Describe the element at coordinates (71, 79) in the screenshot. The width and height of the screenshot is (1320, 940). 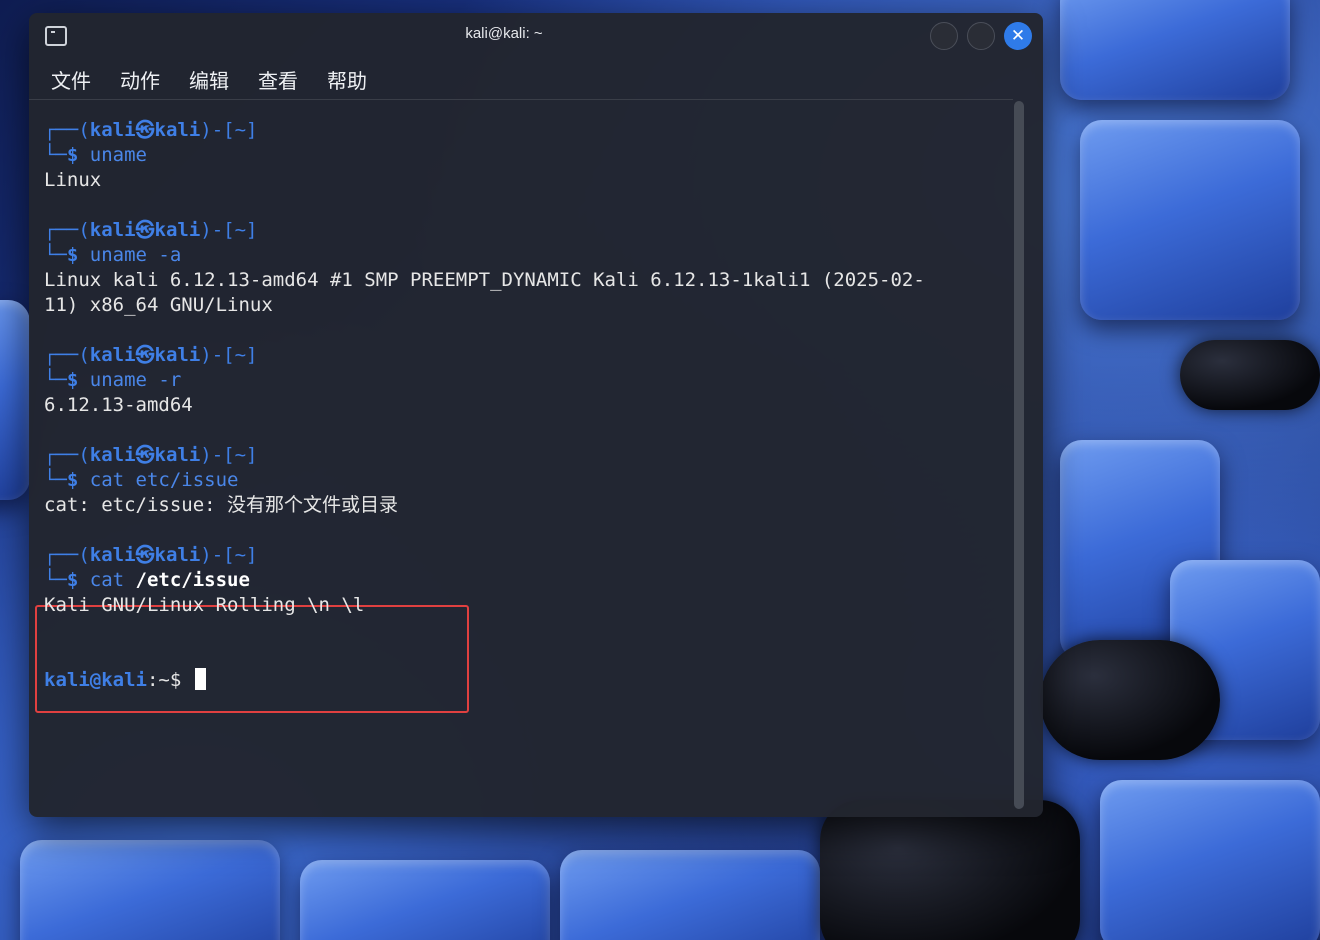
I see `menu-file: 文件` at that location.